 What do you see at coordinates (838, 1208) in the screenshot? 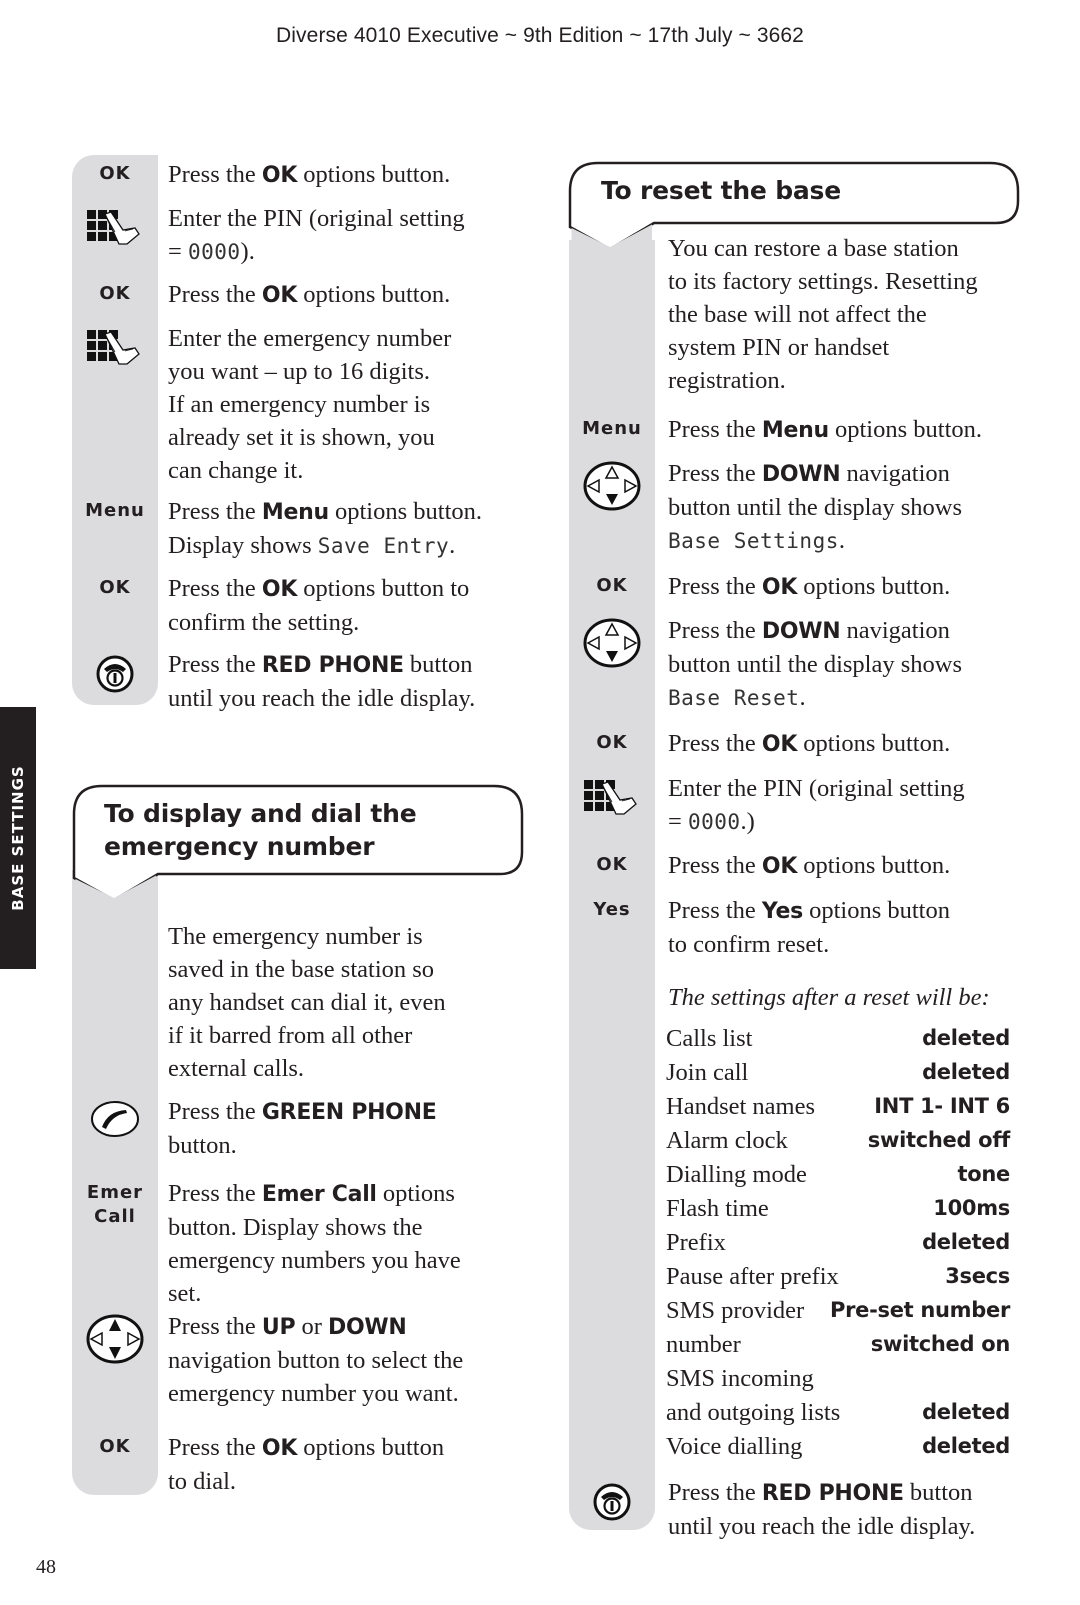
I see `settings-row: Flash time 100ms` at bounding box center [838, 1208].